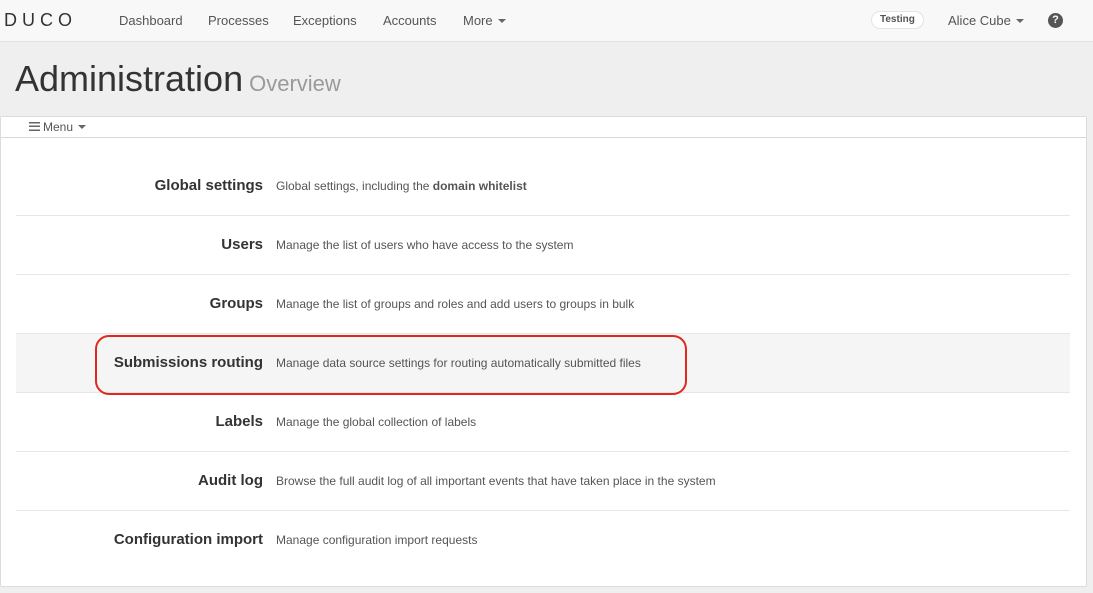 The width and height of the screenshot is (1093, 593). Describe the element at coordinates (209, 185) in the screenshot. I see `item-title: Global settings` at that location.